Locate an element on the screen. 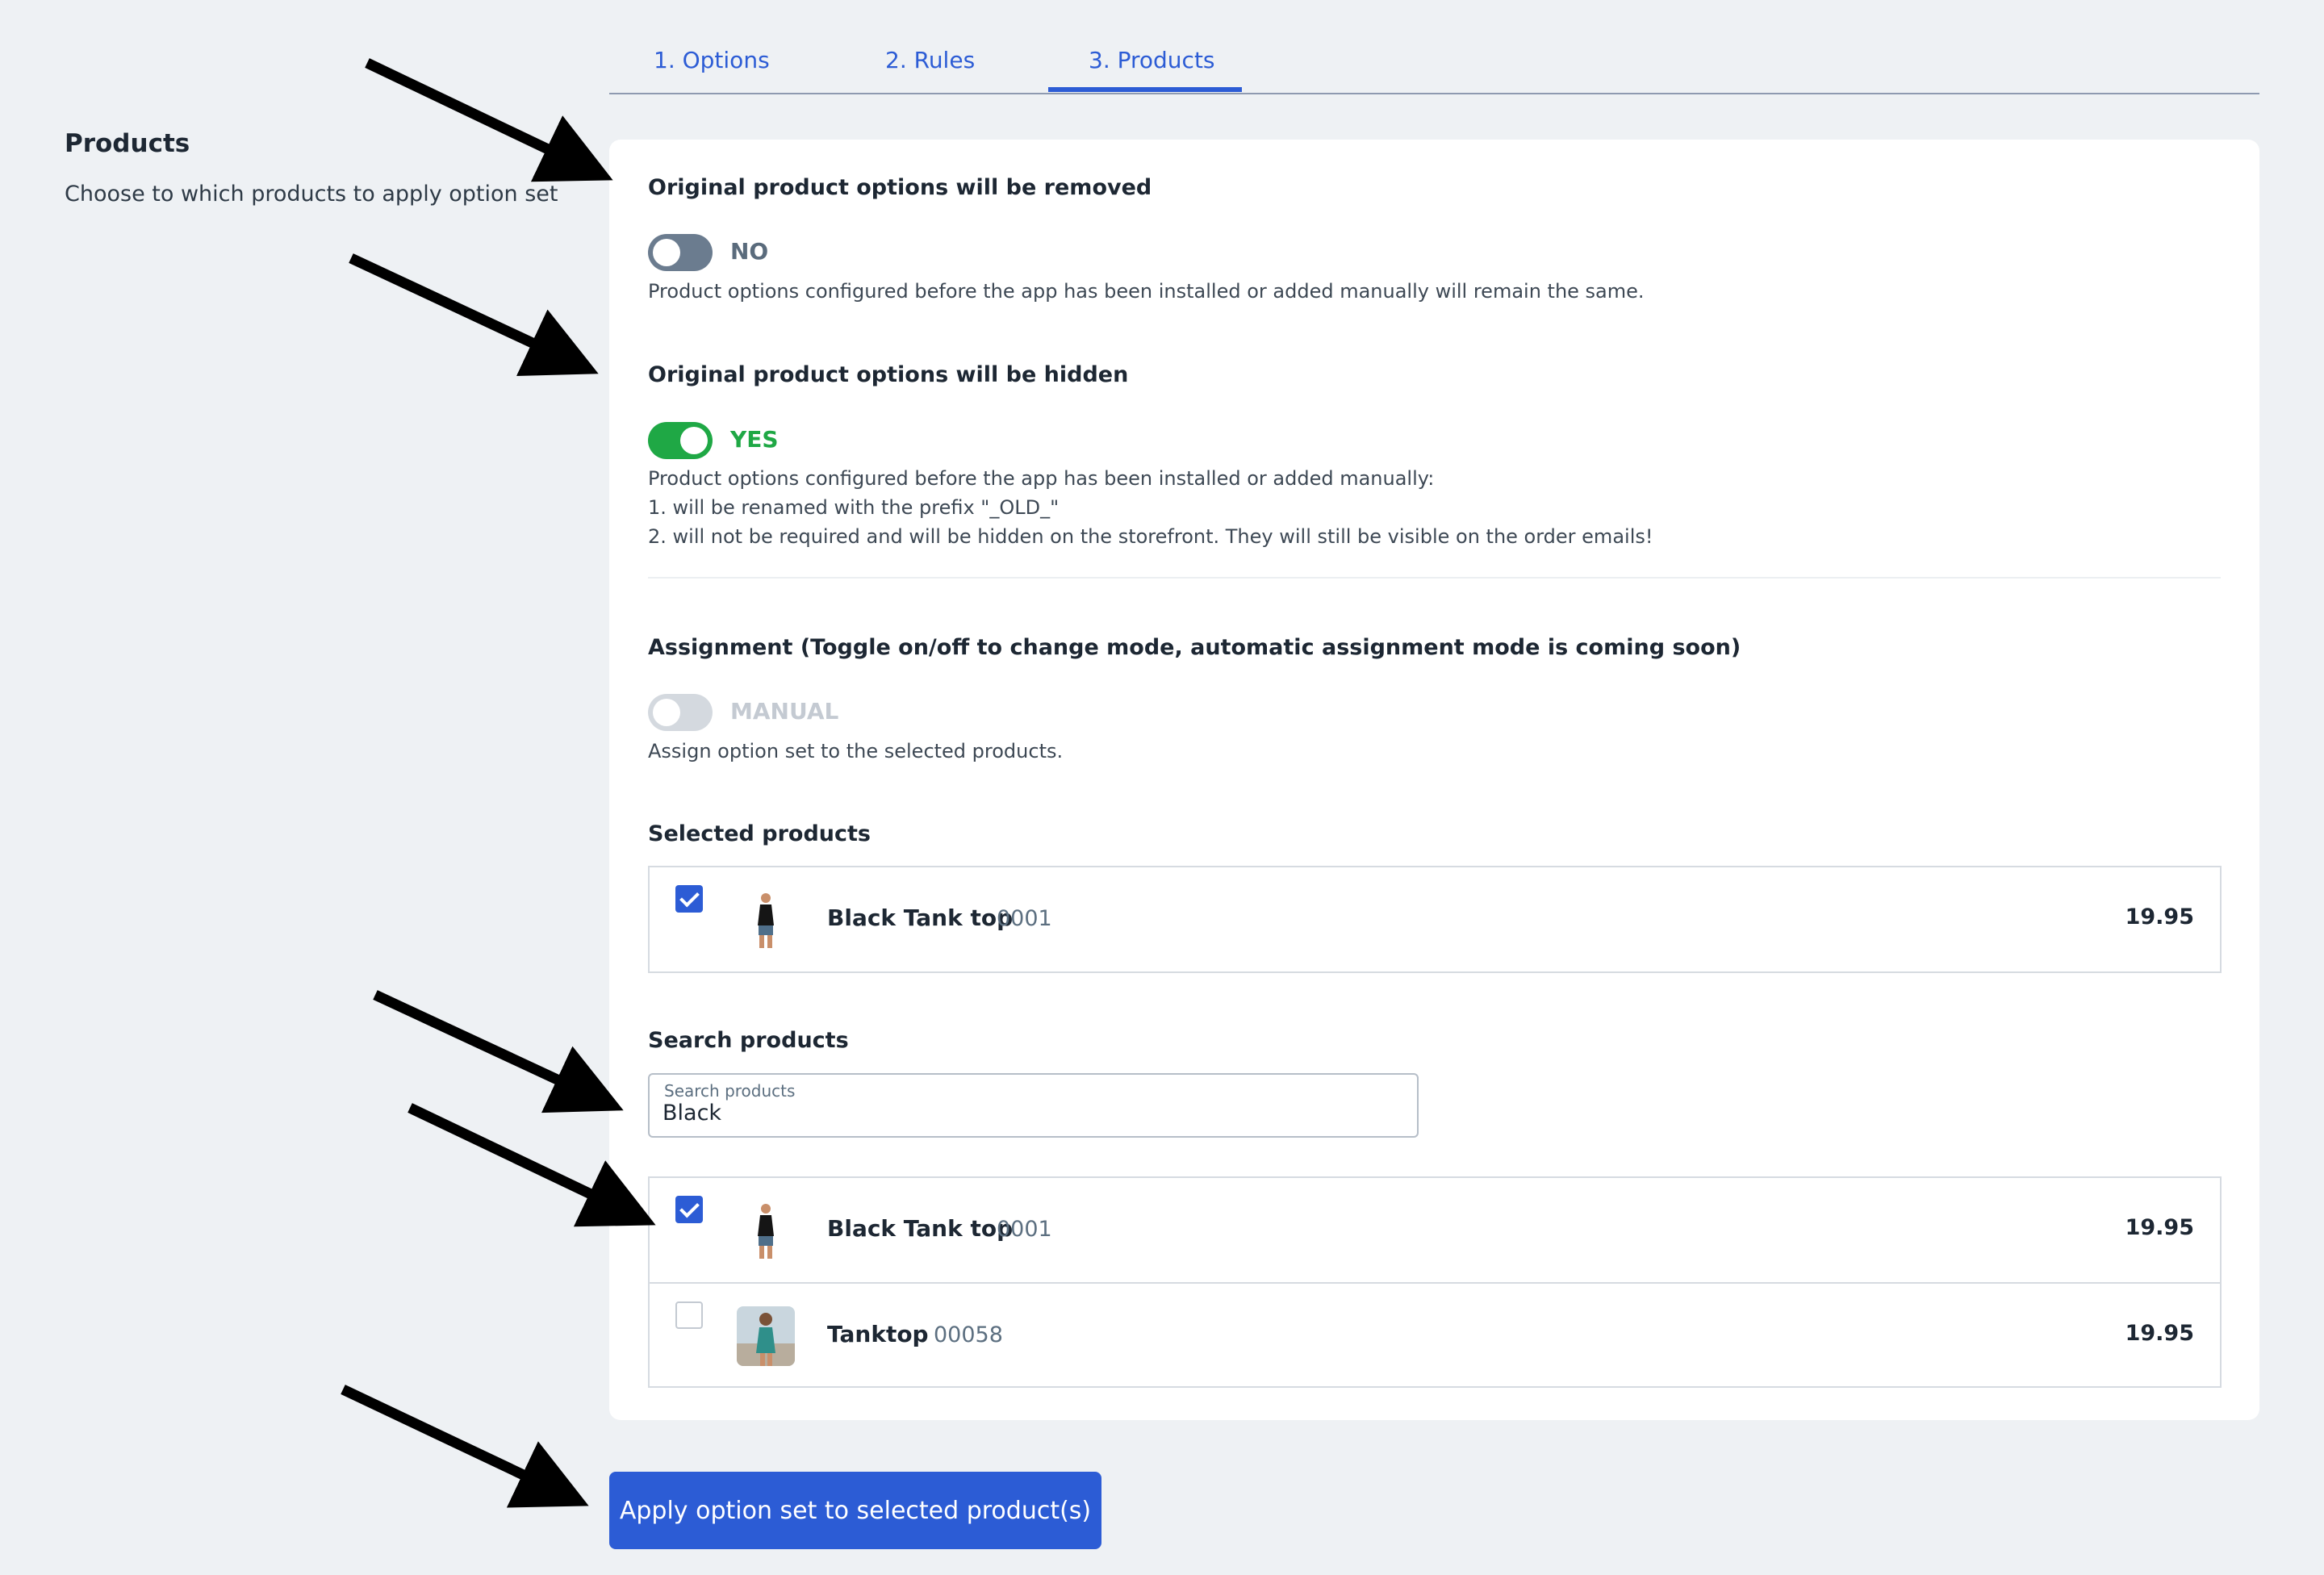 The height and width of the screenshot is (1575, 2324). active-tab-indicator is located at coordinates (1145, 90).